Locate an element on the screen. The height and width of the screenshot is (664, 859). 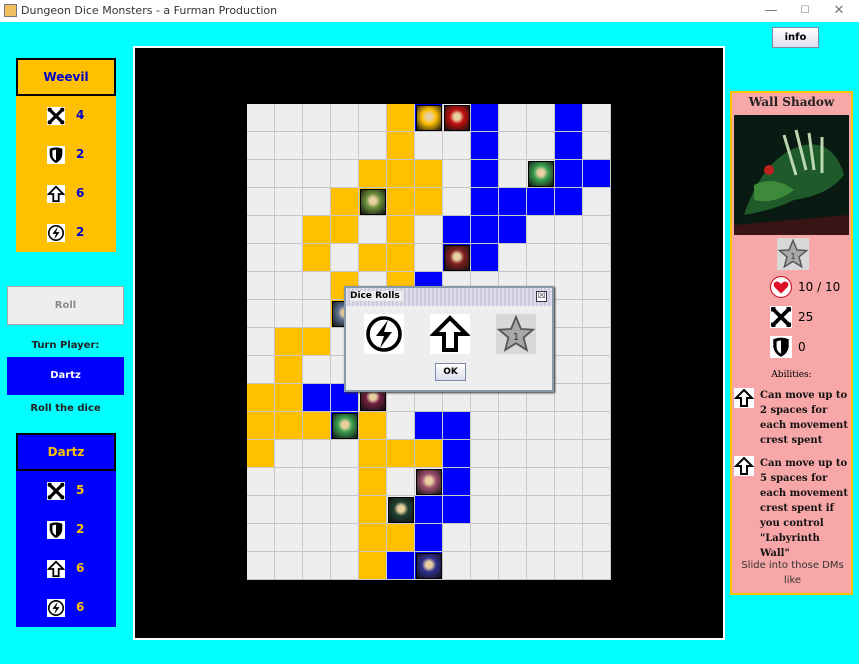
minimize-button: — is located at coordinates (771, 11).